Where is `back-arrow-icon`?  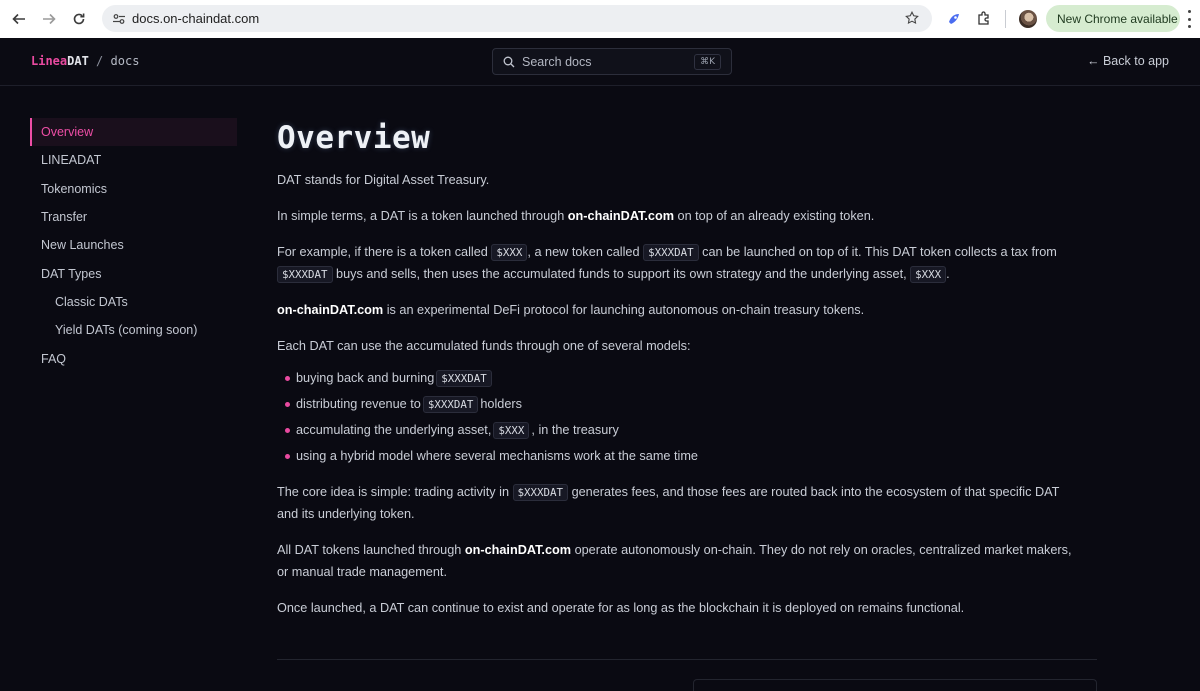 back-arrow-icon is located at coordinates (19, 19).